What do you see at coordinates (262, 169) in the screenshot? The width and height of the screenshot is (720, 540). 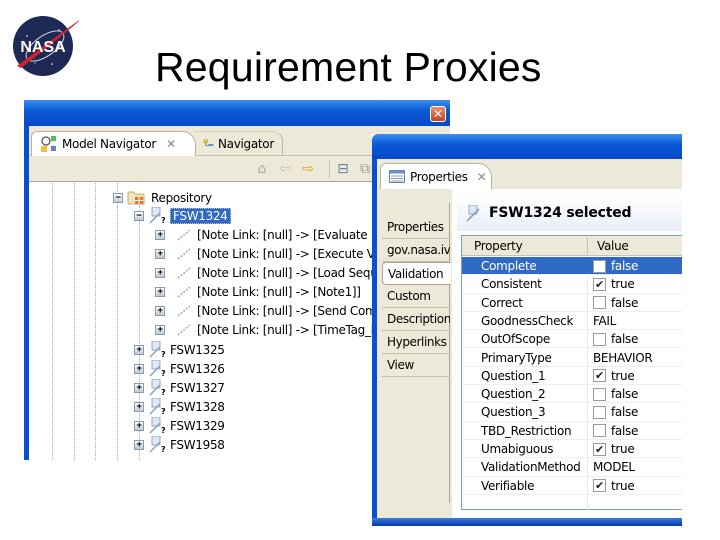 I see `home-icon: ⌂` at bounding box center [262, 169].